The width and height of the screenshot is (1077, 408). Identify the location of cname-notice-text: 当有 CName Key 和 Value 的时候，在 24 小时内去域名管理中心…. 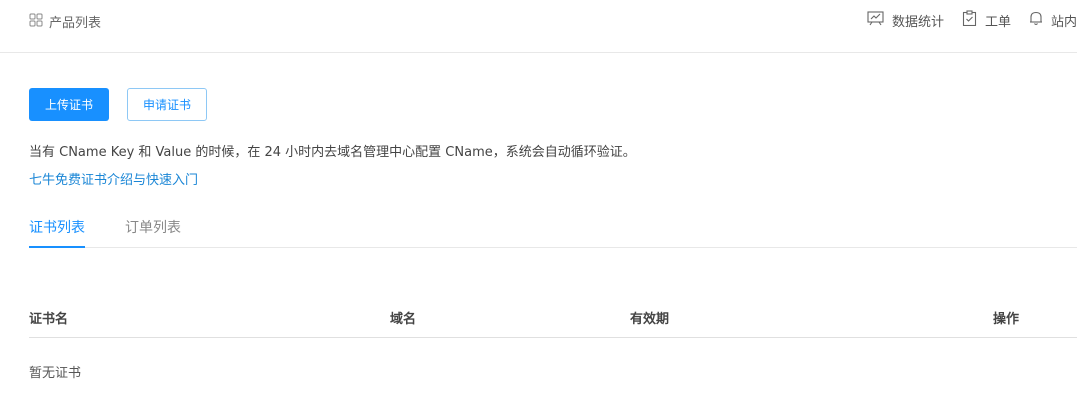
(332, 152).